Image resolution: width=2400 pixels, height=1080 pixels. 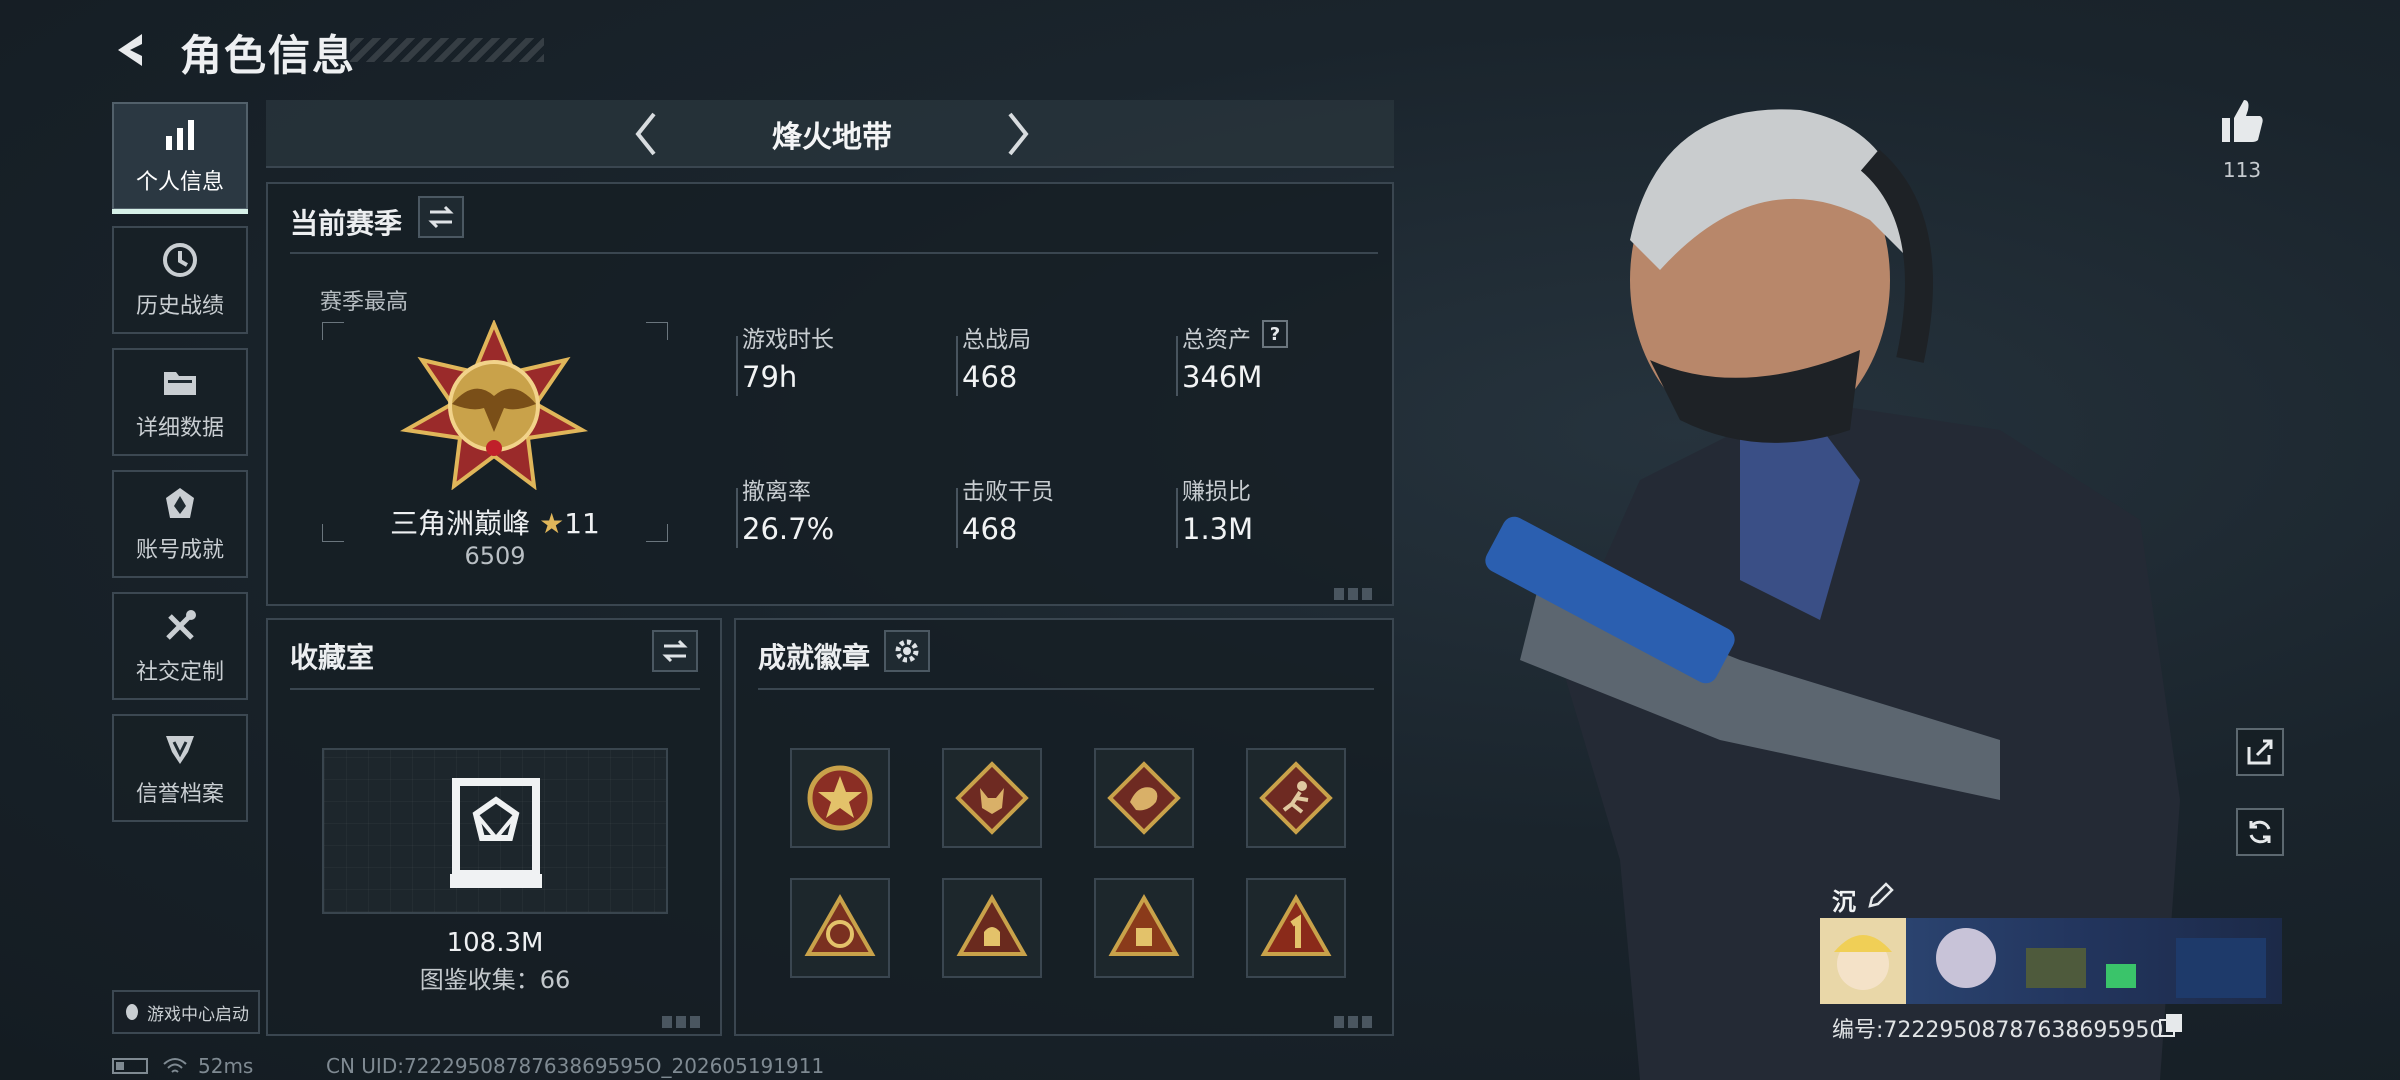 What do you see at coordinates (179, 306) in the screenshot?
I see `sidebar-item-label: 历史战绩` at bounding box center [179, 306].